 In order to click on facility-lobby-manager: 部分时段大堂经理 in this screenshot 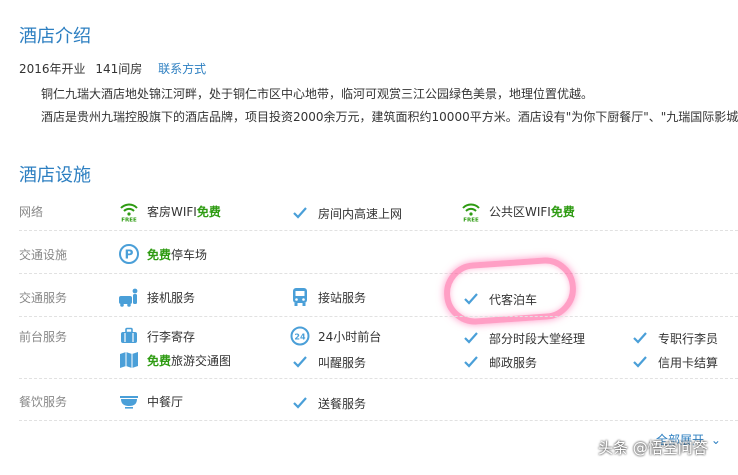, I will do `click(522, 338)`.